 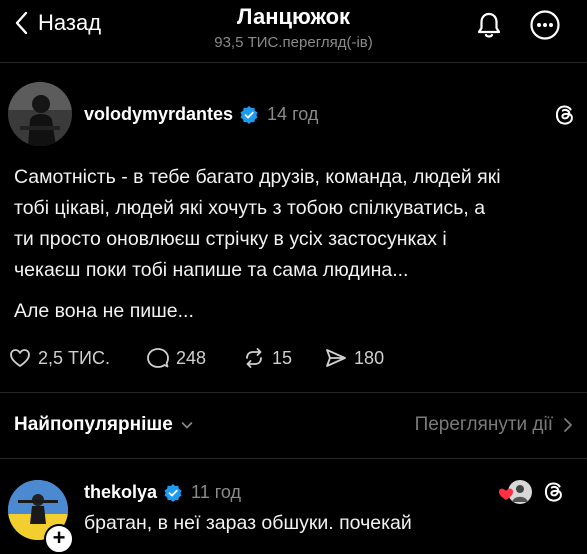 I want to click on post-username: volodymyrdantes, so click(x=158, y=114).